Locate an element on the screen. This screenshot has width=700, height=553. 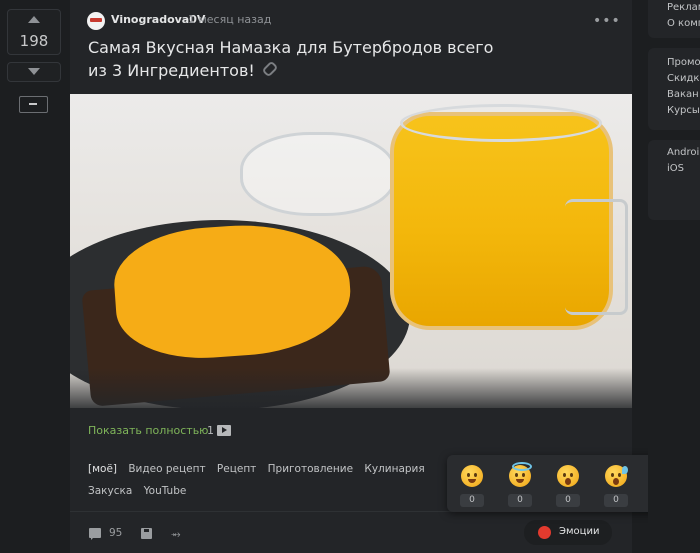
sidebar-panel-company: Реклам О комп is located at coordinates (674, 19).